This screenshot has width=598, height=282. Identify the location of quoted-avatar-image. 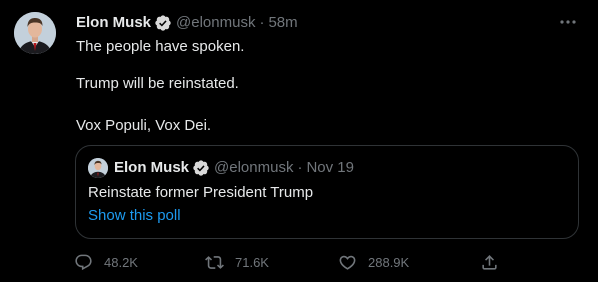
(98, 168).